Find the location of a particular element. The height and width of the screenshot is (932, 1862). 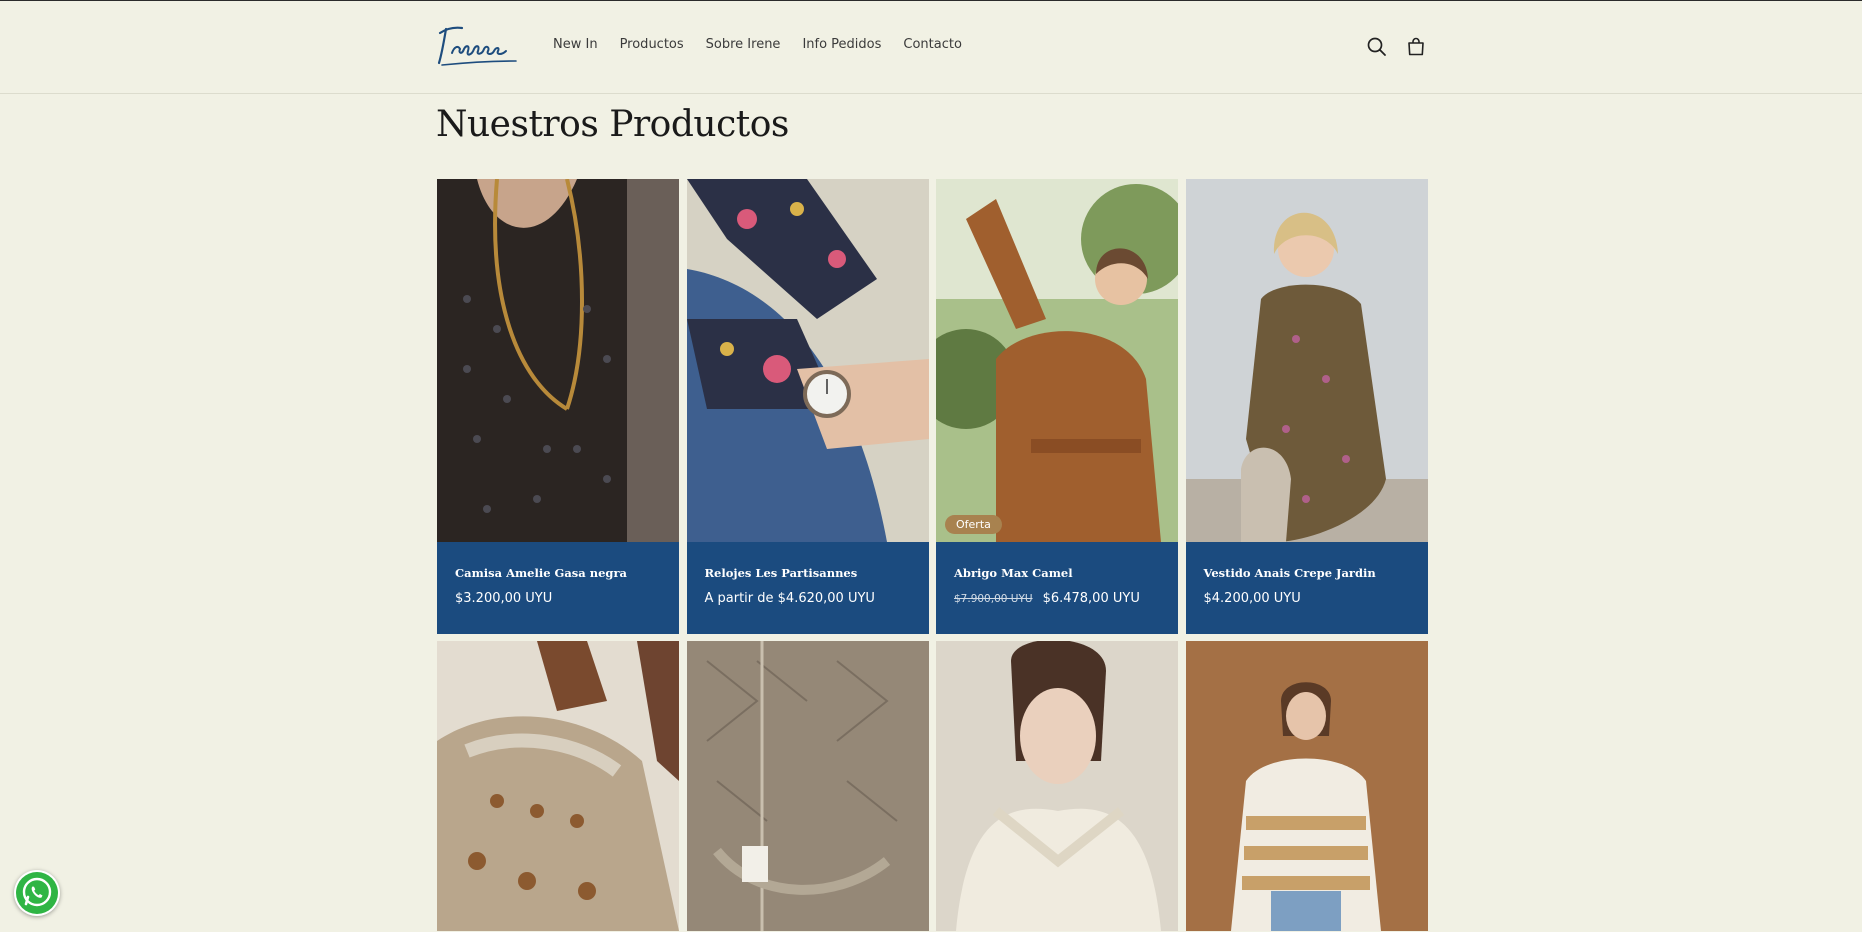

nav-contacto: Contacto is located at coordinates (932, 44).